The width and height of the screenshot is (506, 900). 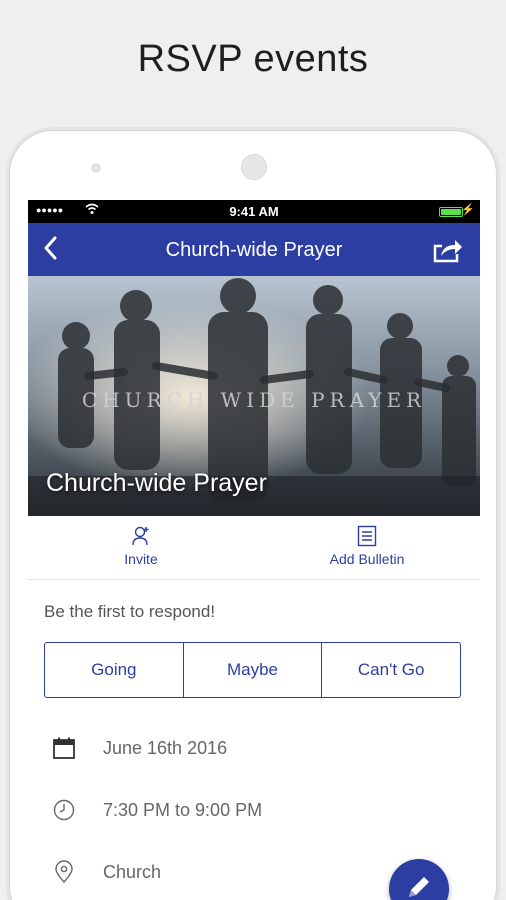 What do you see at coordinates (367, 559) in the screenshot?
I see `add-bulletin-label: Add Bulletin` at bounding box center [367, 559].